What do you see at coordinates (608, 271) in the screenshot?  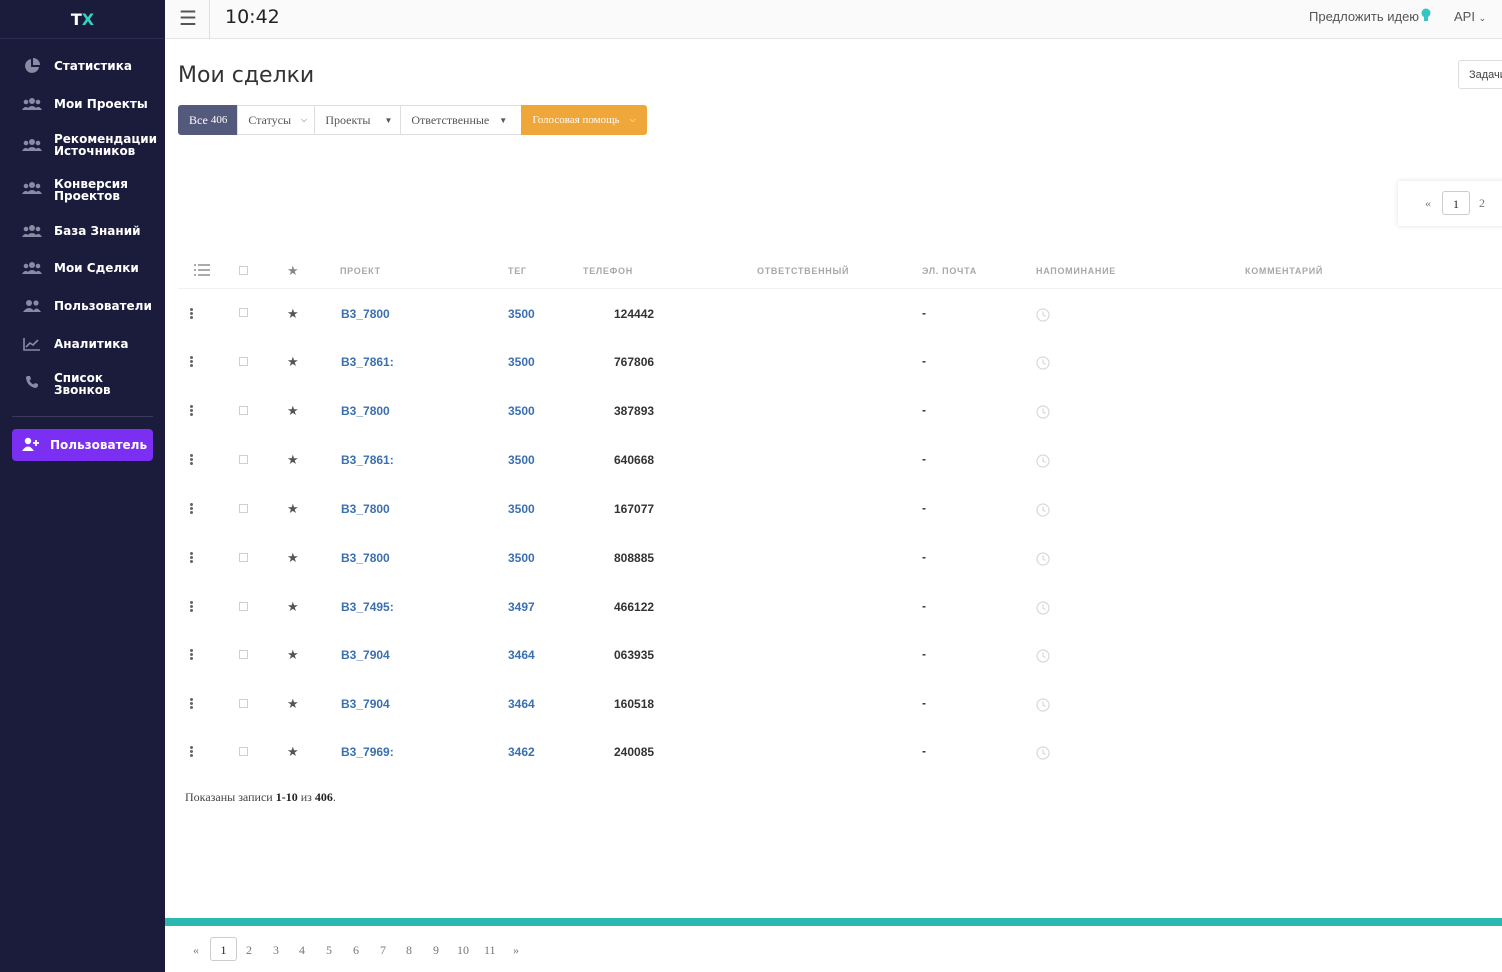 I see `column-header-phone: ТЕЛЕФОН` at bounding box center [608, 271].